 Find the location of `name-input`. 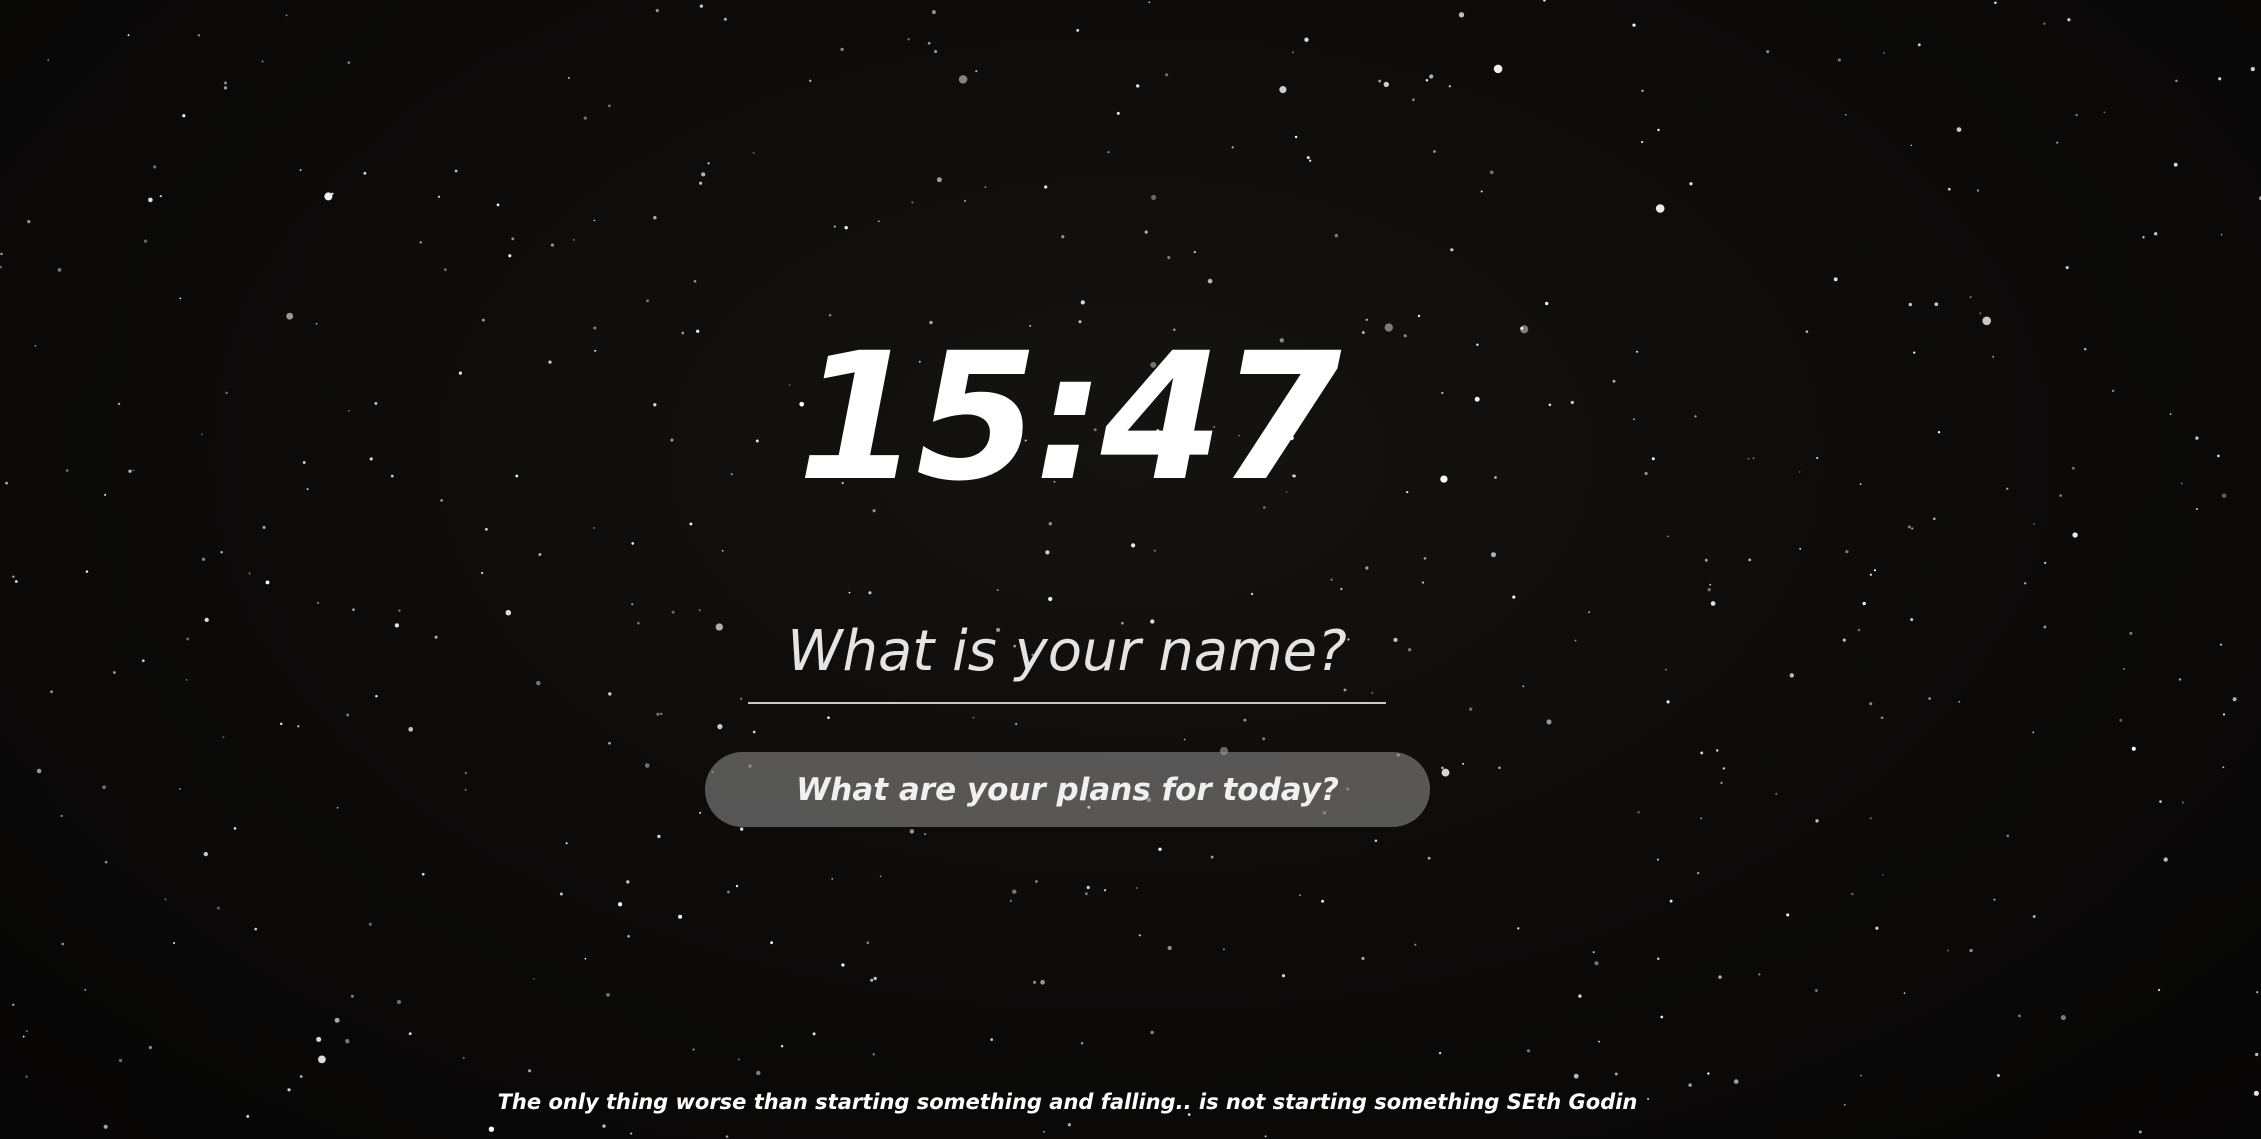

name-input is located at coordinates (1067, 651).